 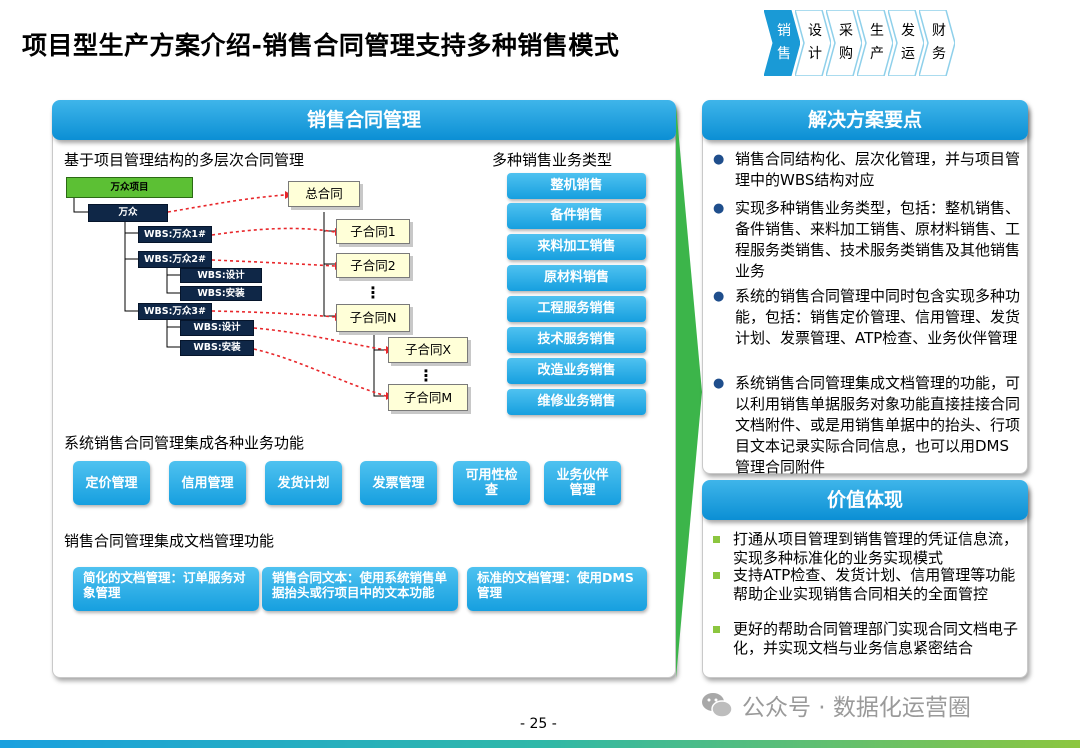 What do you see at coordinates (169, 541) in the screenshot?
I see `docs-title: 销售合同管理集成文档管理功能` at bounding box center [169, 541].